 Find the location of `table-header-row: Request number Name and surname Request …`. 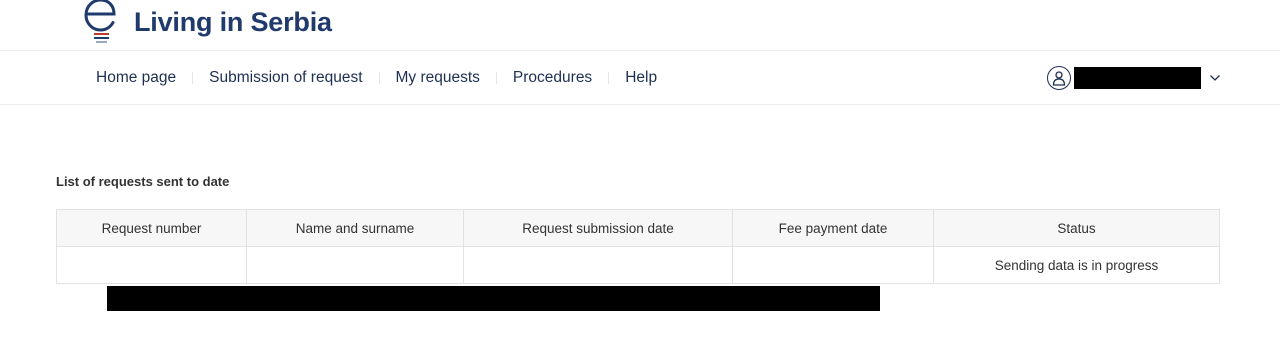

table-header-row: Request number Name and surname Request … is located at coordinates (638, 228).